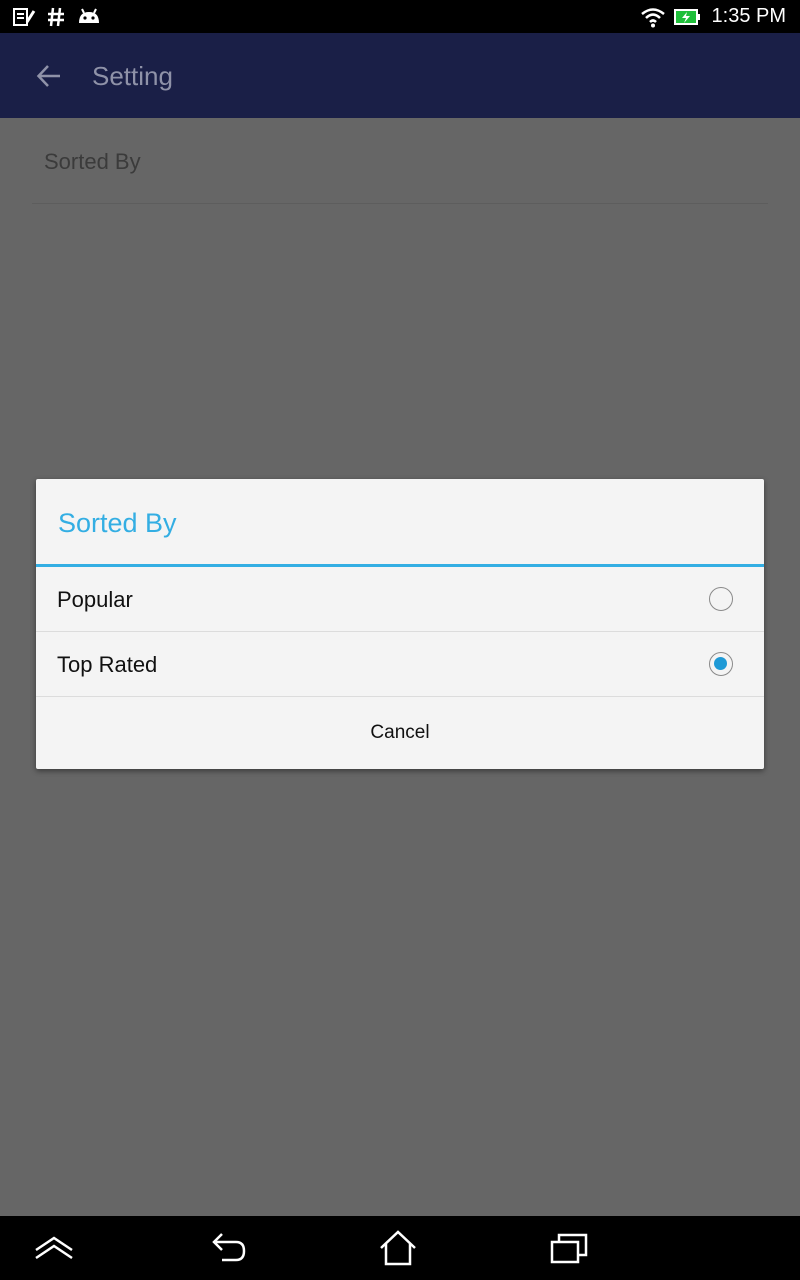 The height and width of the screenshot is (1280, 800). What do you see at coordinates (92, 161) in the screenshot?
I see `settings-item-label: Sorted By` at bounding box center [92, 161].